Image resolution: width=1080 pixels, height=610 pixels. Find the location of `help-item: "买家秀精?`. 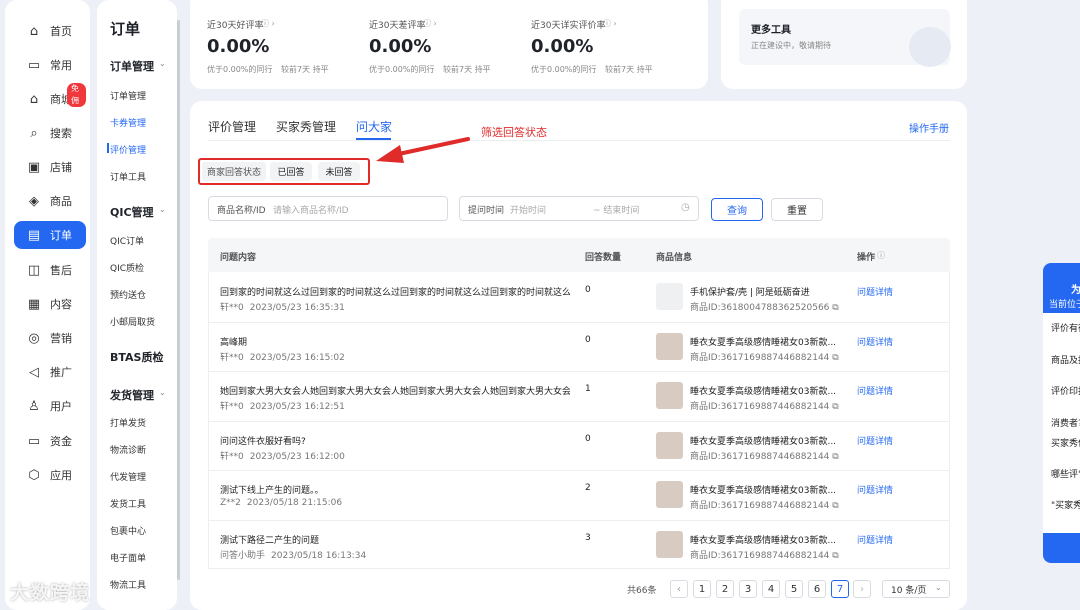

help-item: "买家秀精? is located at coordinates (1065, 506).